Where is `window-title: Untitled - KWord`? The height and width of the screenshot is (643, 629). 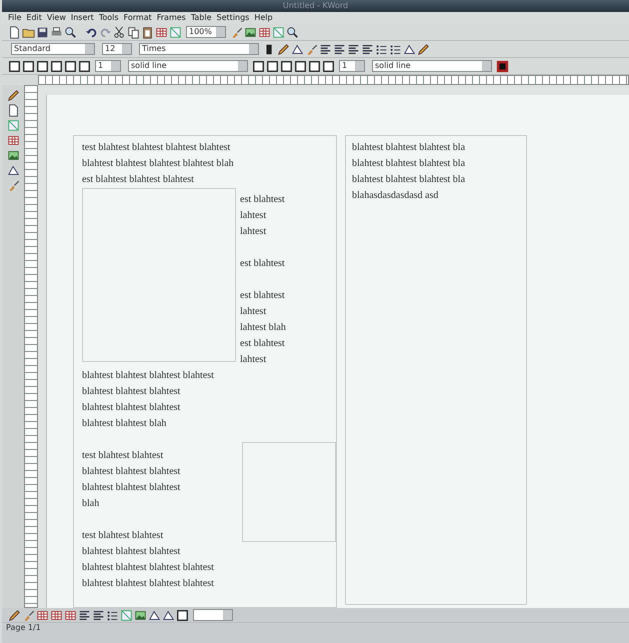 window-title: Untitled - KWord is located at coordinates (315, 6).